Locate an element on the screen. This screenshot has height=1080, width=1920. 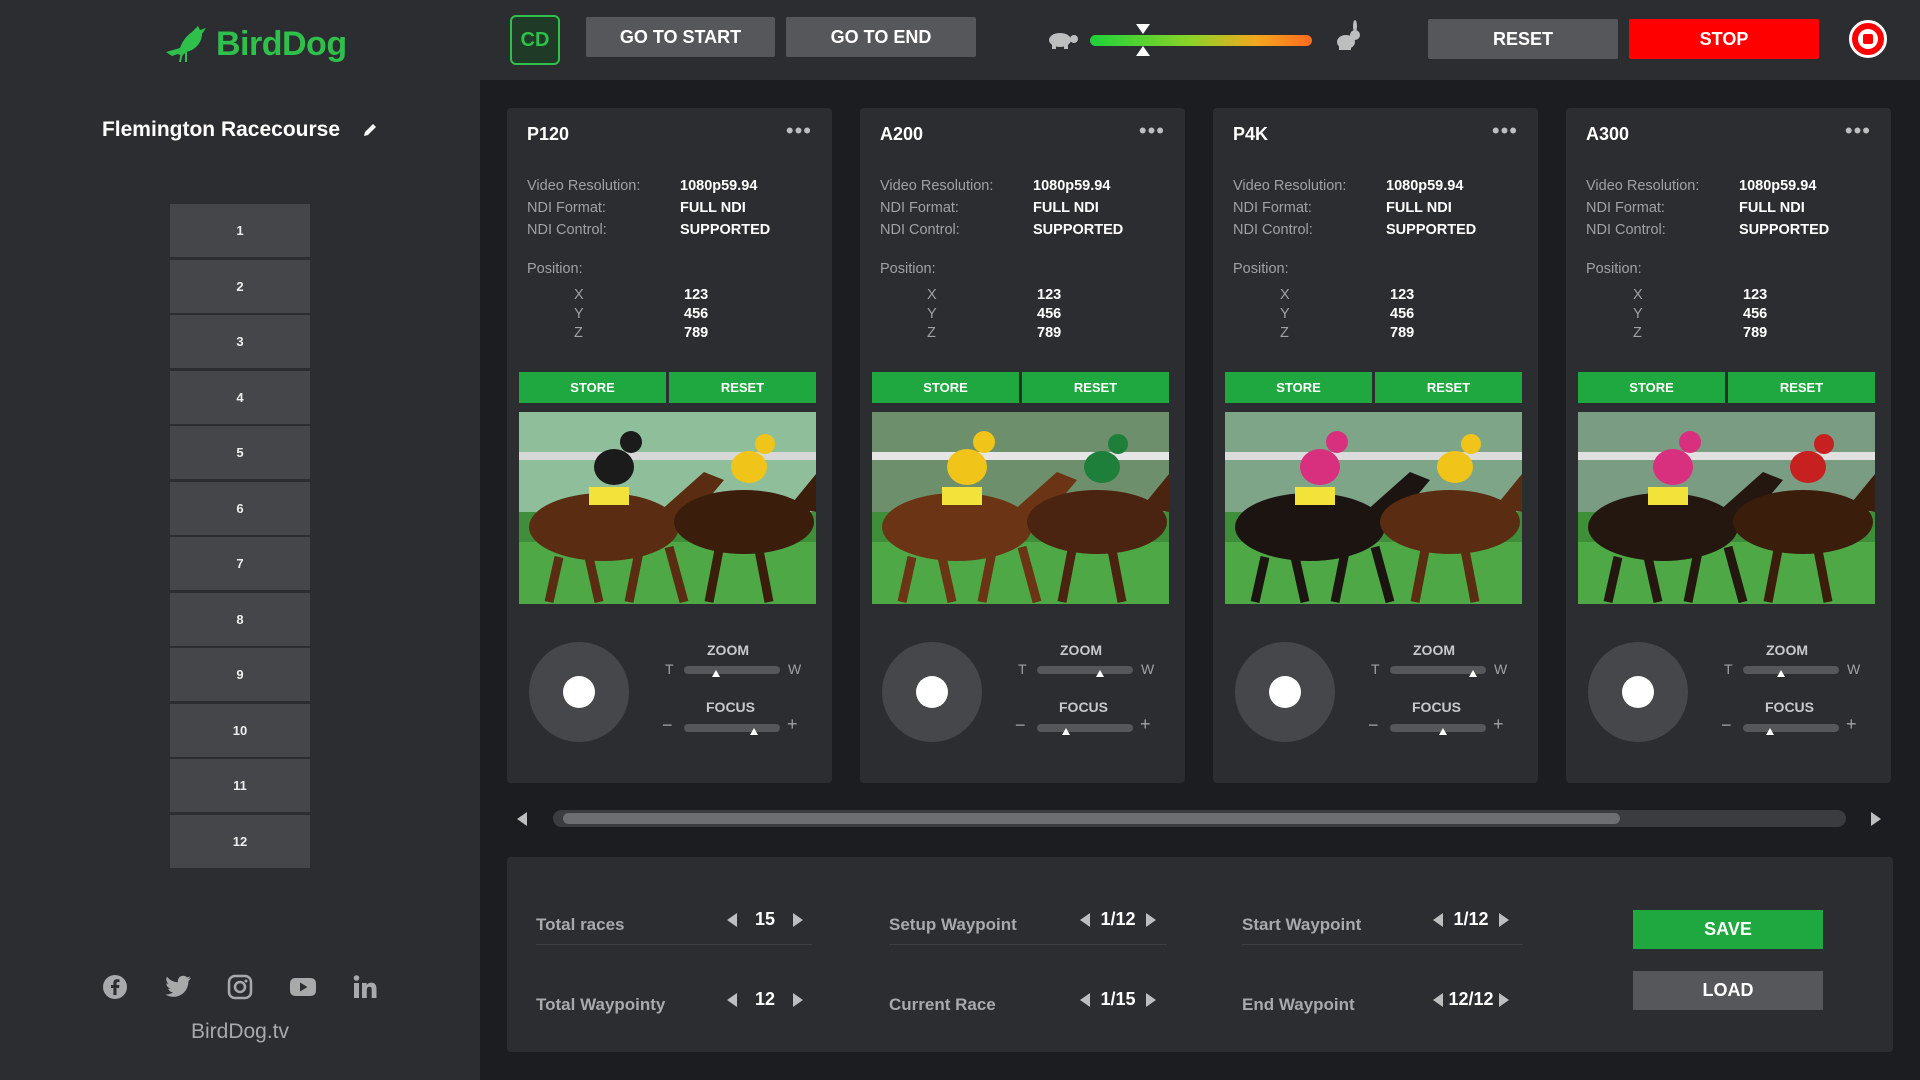
race-slot-button: 12 is located at coordinates (240, 841).